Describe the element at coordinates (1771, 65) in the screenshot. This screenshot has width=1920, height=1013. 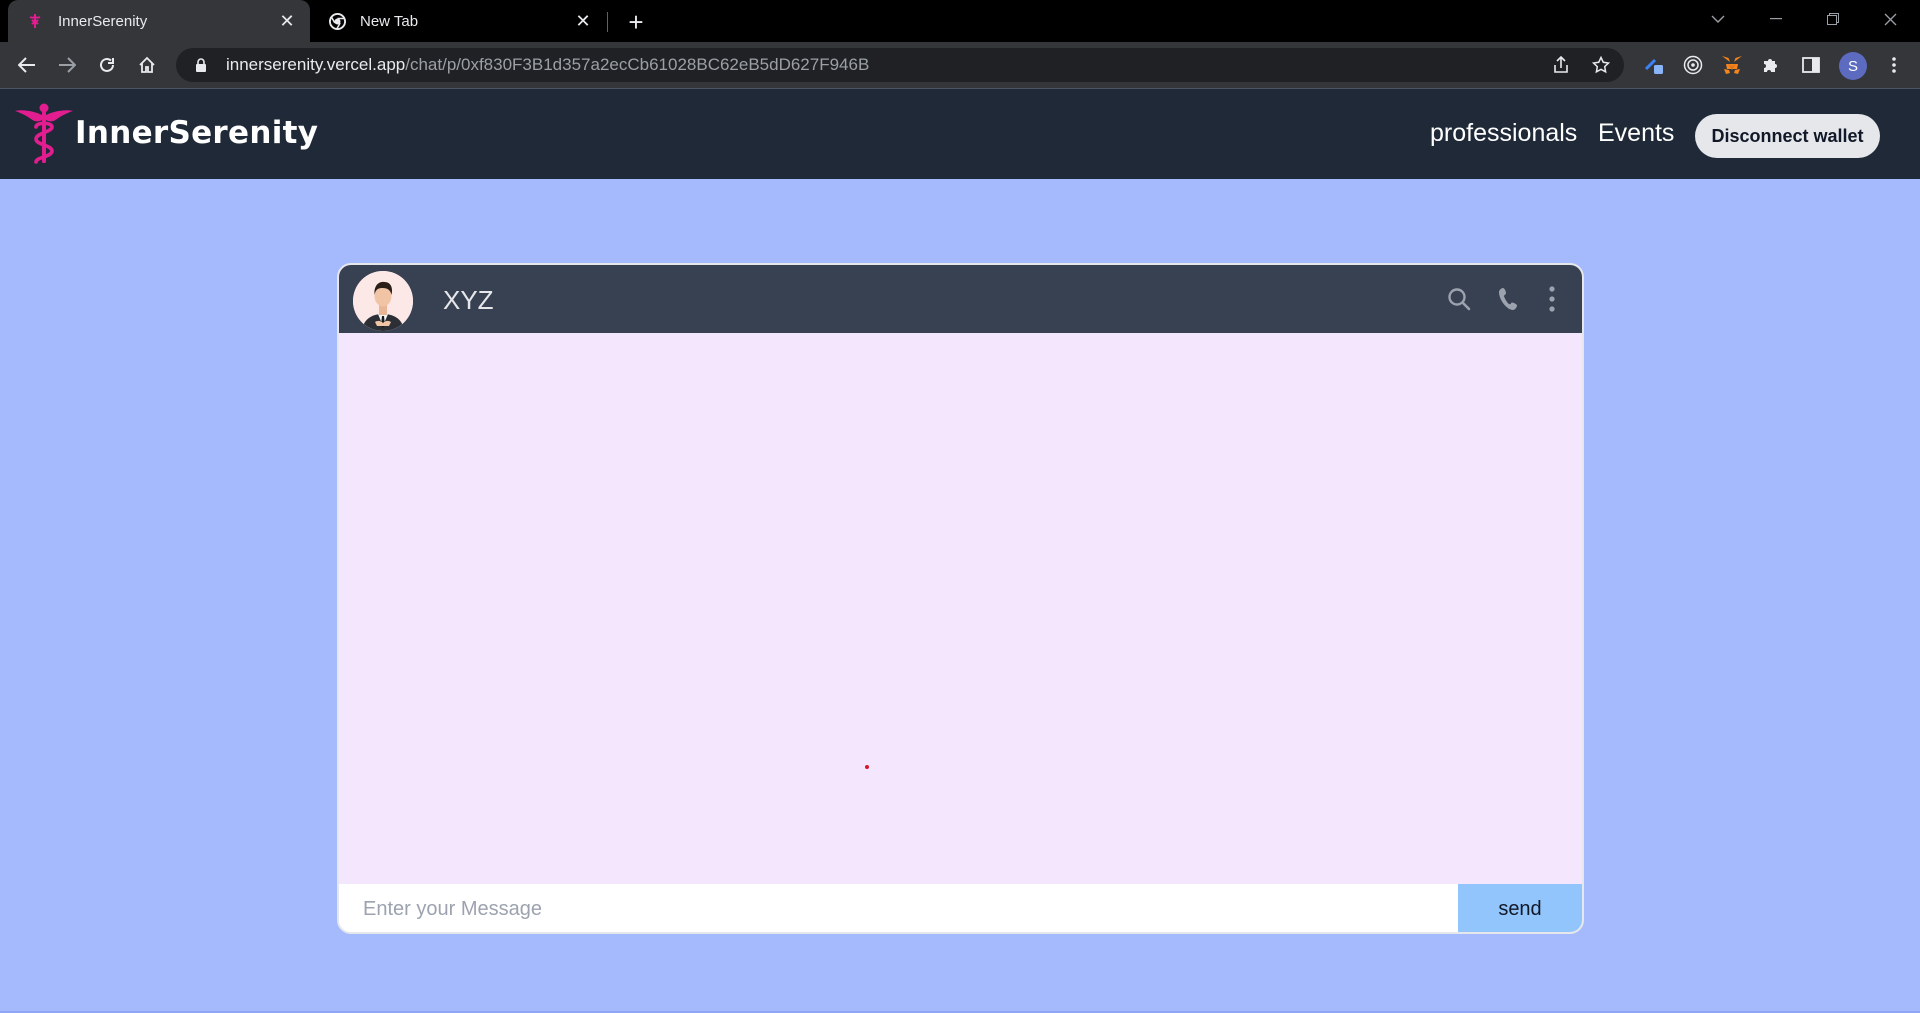
I see `extensions-puzzle-icon` at that location.